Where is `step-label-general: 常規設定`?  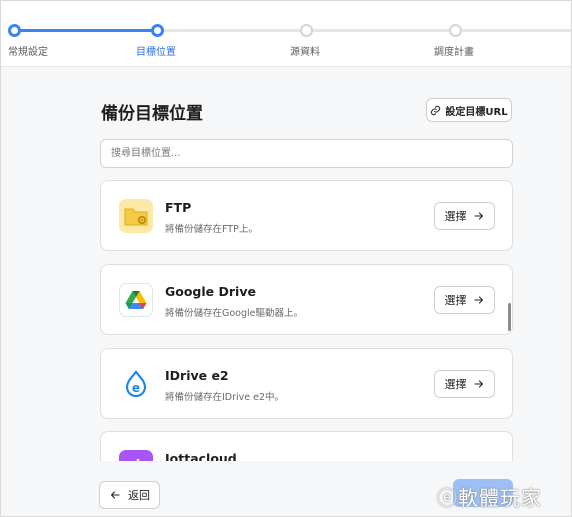 step-label-general: 常規設定 is located at coordinates (28, 50).